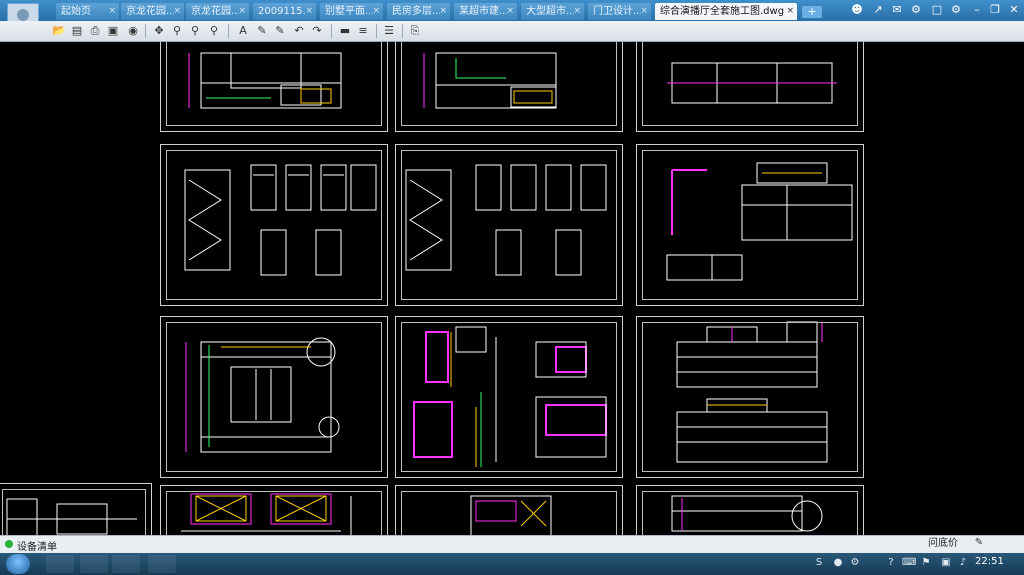  Describe the element at coordinates (280, 220) in the screenshot. I see `stair-detail-drawing` at that location.